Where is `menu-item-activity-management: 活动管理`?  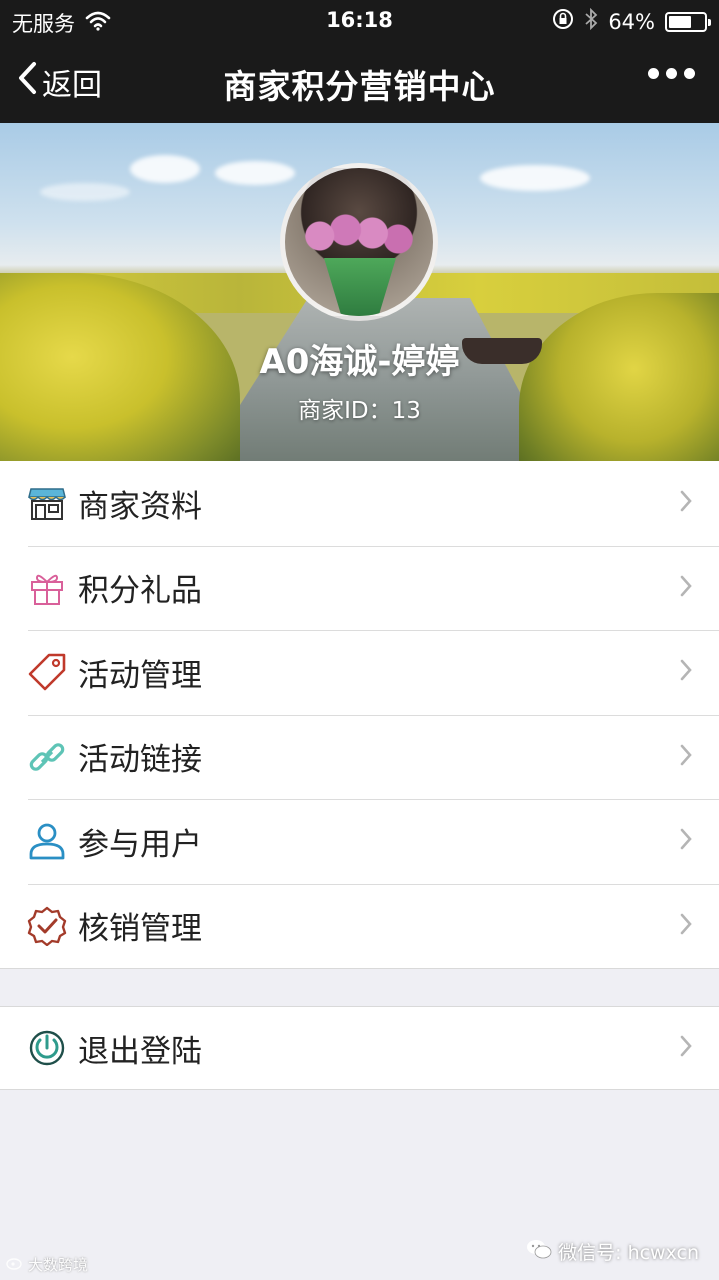 menu-item-activity-management: 活动管理 is located at coordinates (359, 672).